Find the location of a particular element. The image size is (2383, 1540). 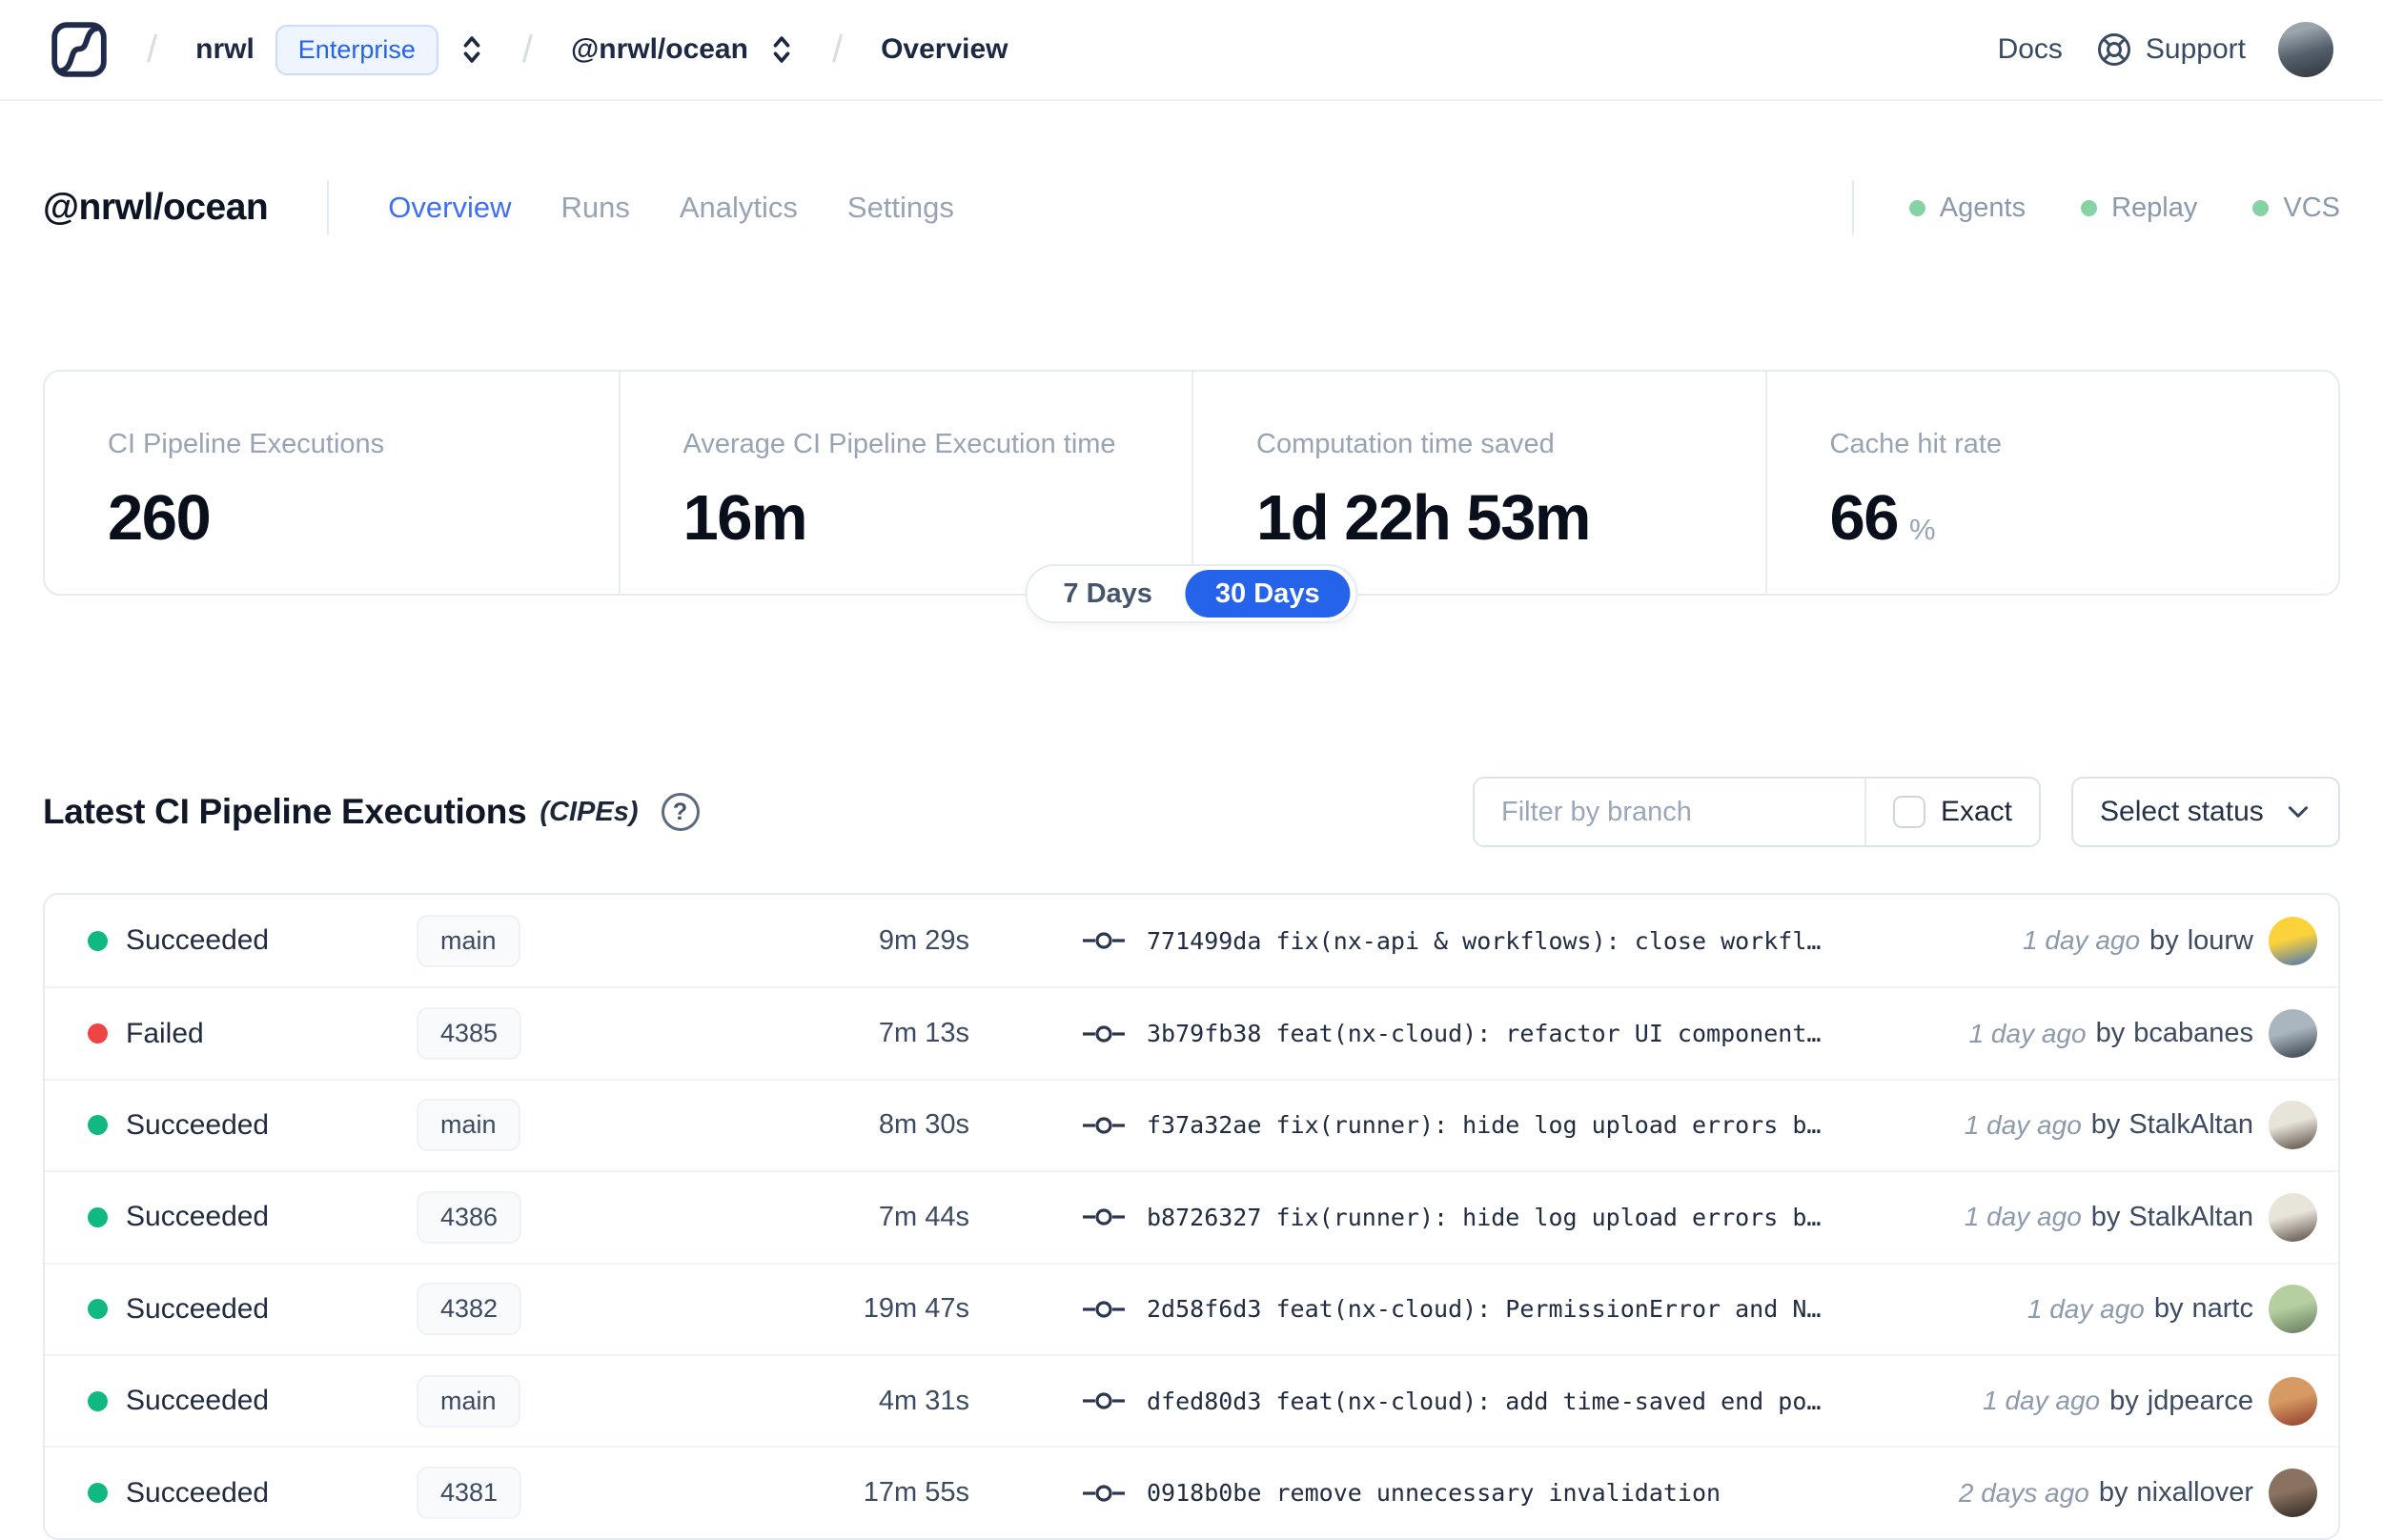

stat-card-cipe-count: CI Pipeline Executions 260 is located at coordinates (332, 483).